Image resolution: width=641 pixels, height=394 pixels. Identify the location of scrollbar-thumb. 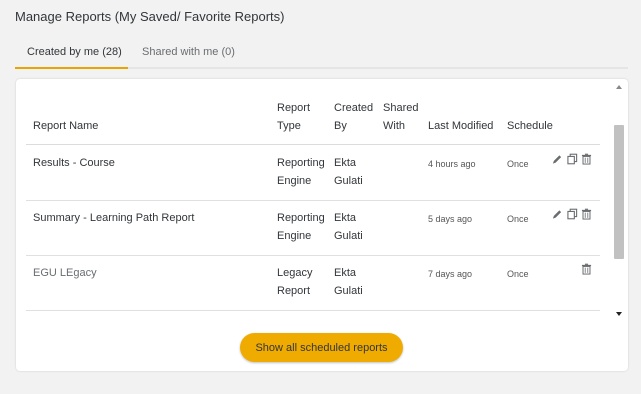
(619, 192).